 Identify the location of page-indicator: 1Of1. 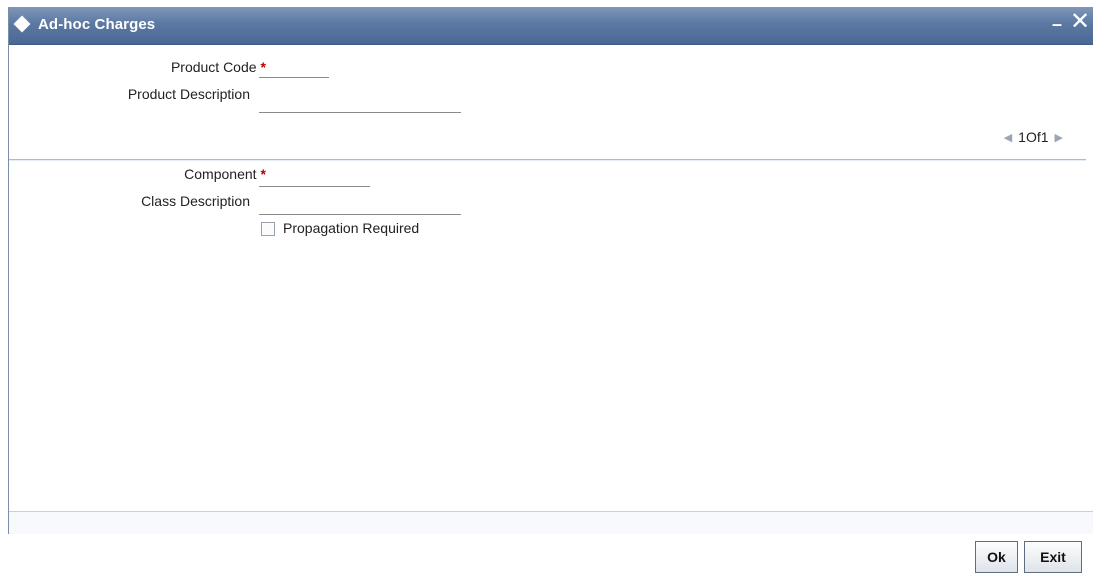
(1033, 137).